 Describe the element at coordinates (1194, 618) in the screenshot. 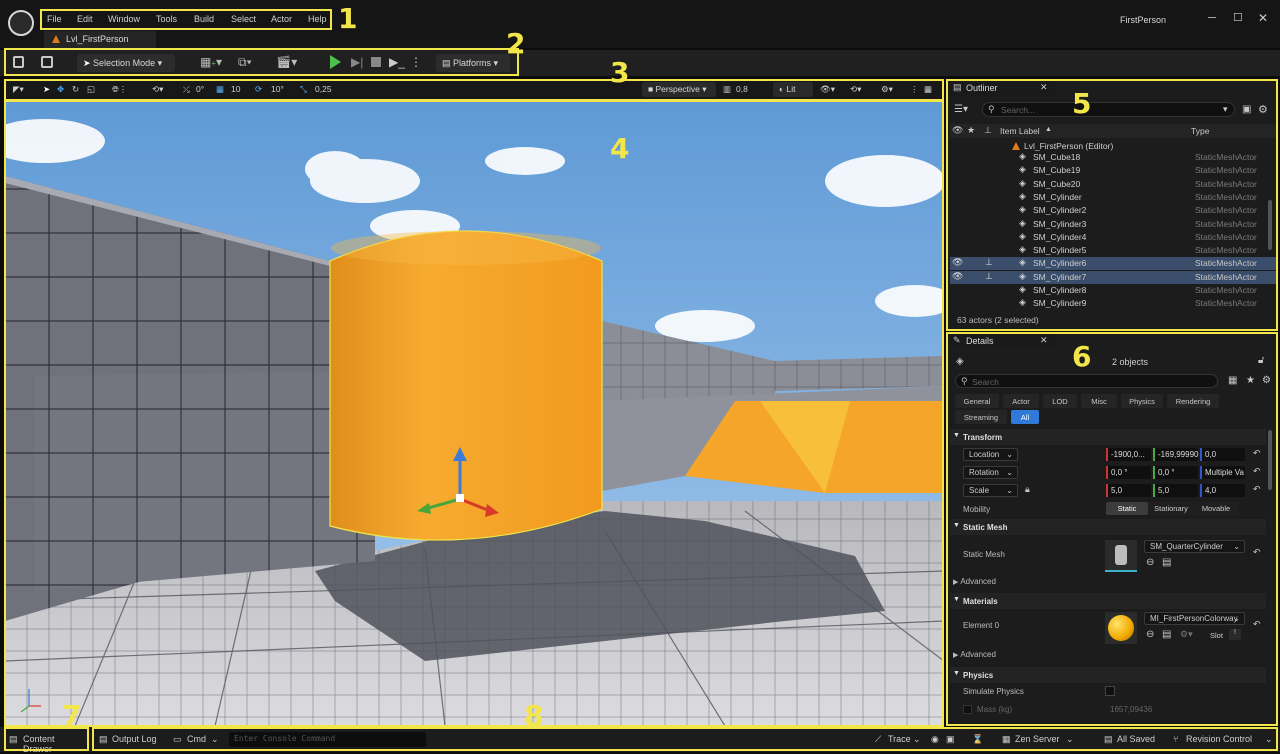

I see `material-dropdown: MI_FirstPersonColorway ⌄` at that location.